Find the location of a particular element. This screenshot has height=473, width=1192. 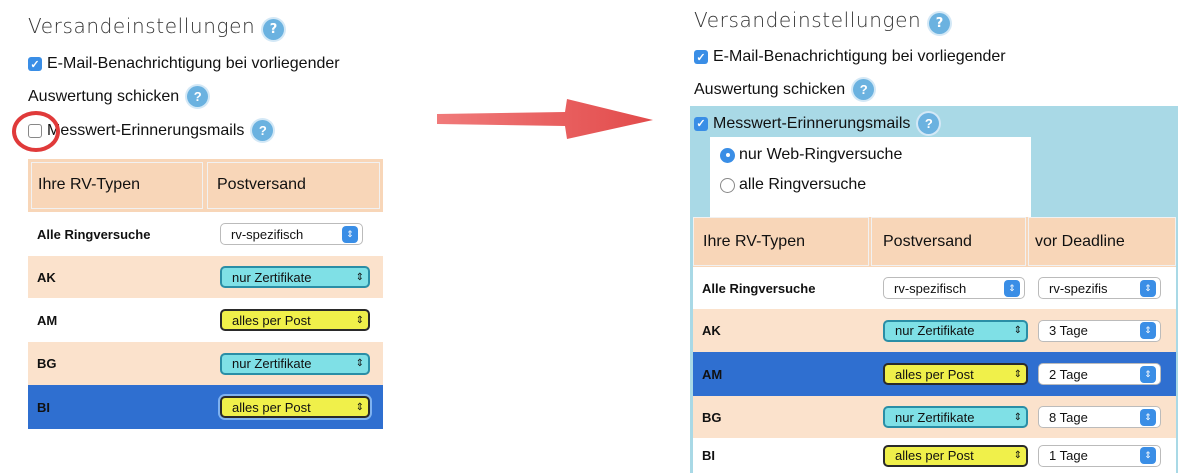

table-row: BG nur Zertifikate ⇕ 8 Tage ⇕ is located at coordinates (934, 417).